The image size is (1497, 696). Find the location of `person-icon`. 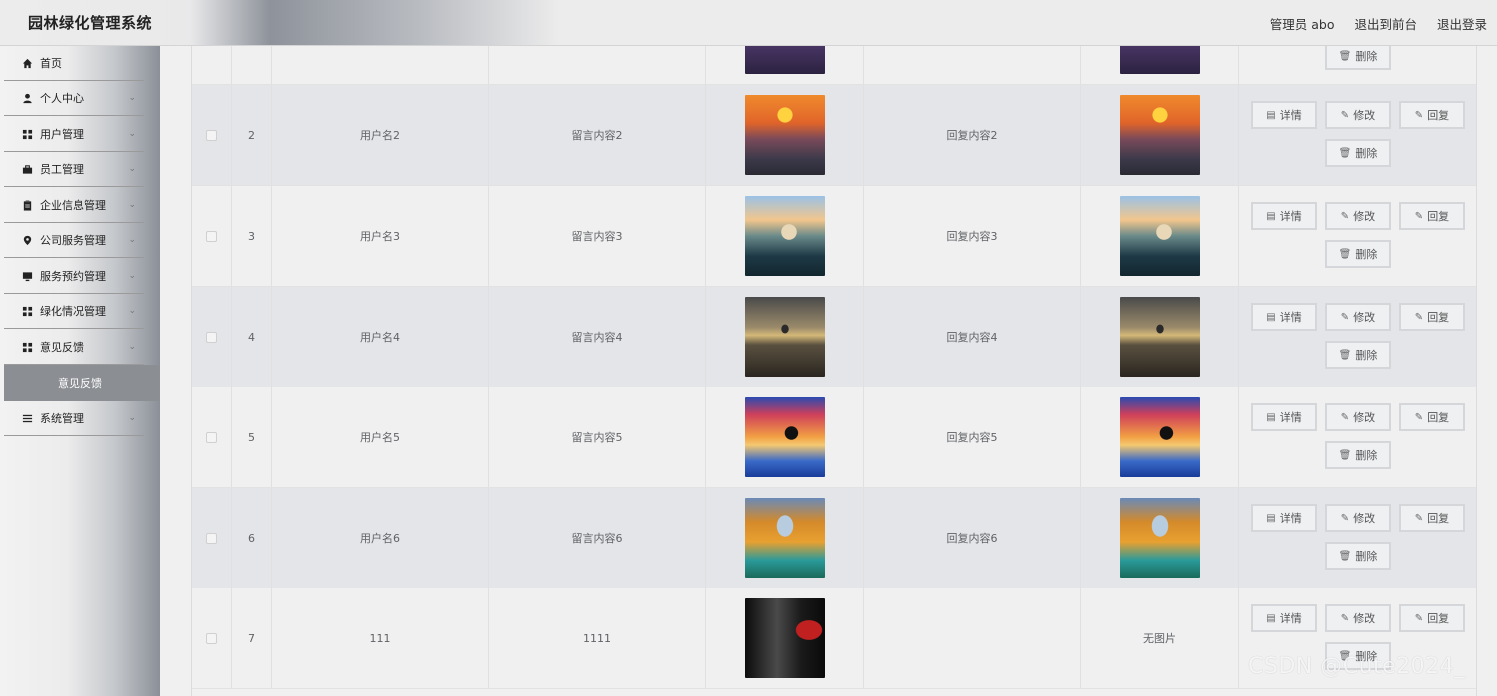

person-icon is located at coordinates (27, 98).